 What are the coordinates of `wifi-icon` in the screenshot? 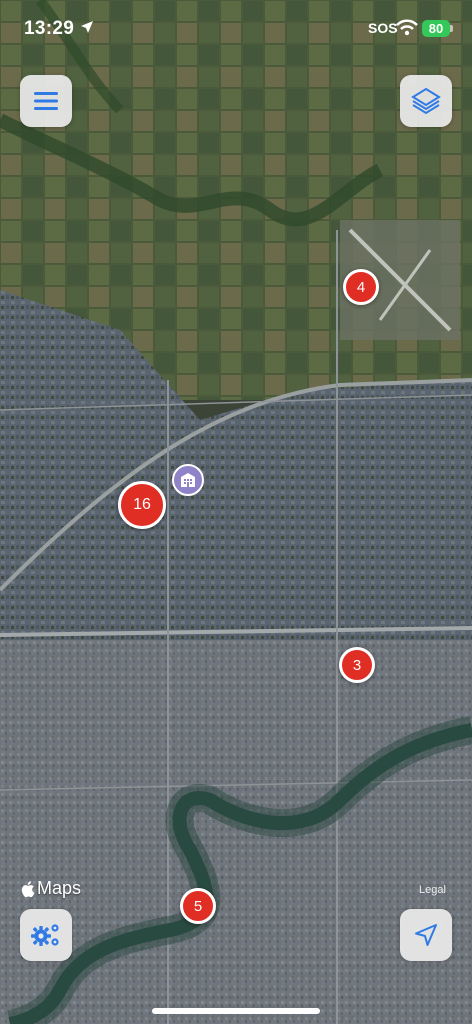 It's located at (407, 27).